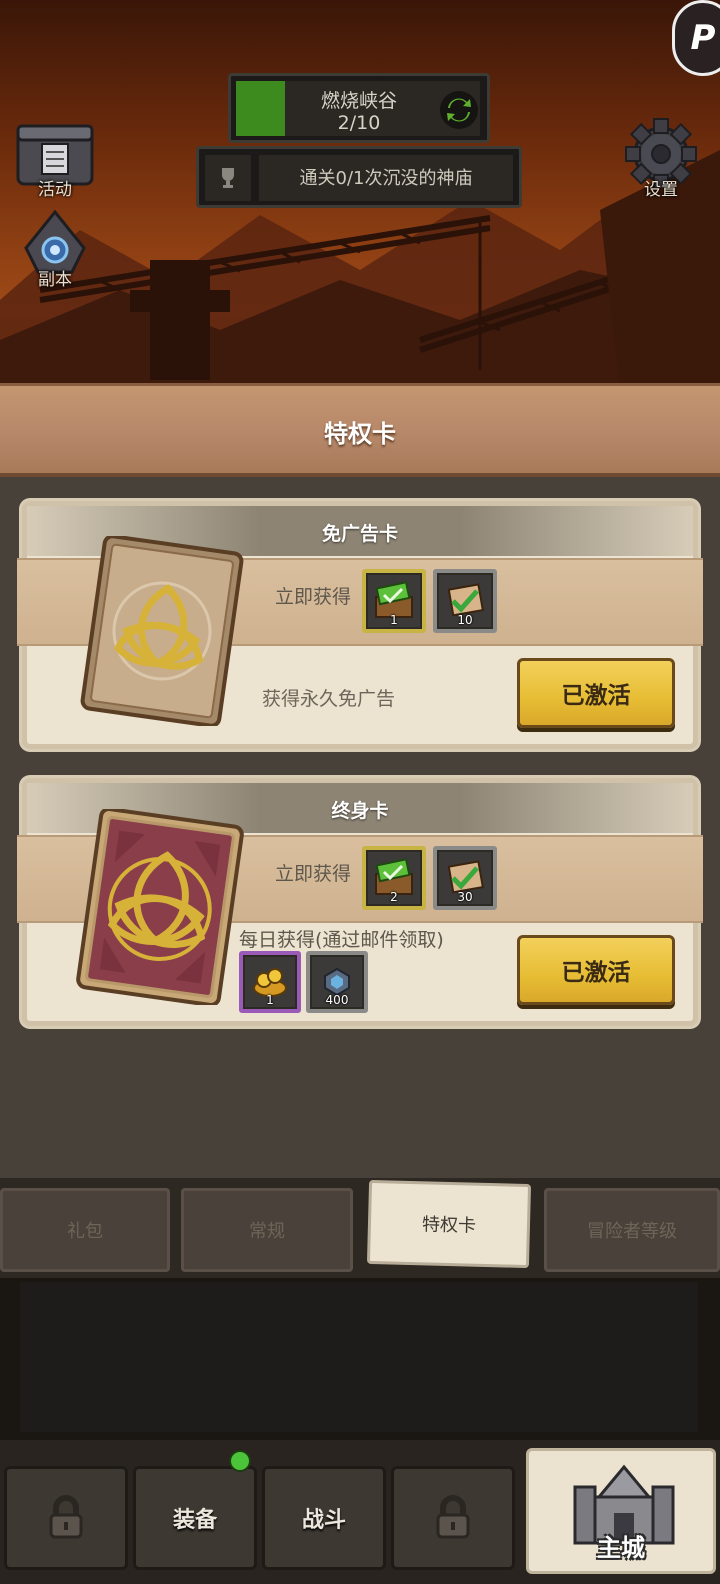  I want to click on settings-button: 设置, so click(661, 161).